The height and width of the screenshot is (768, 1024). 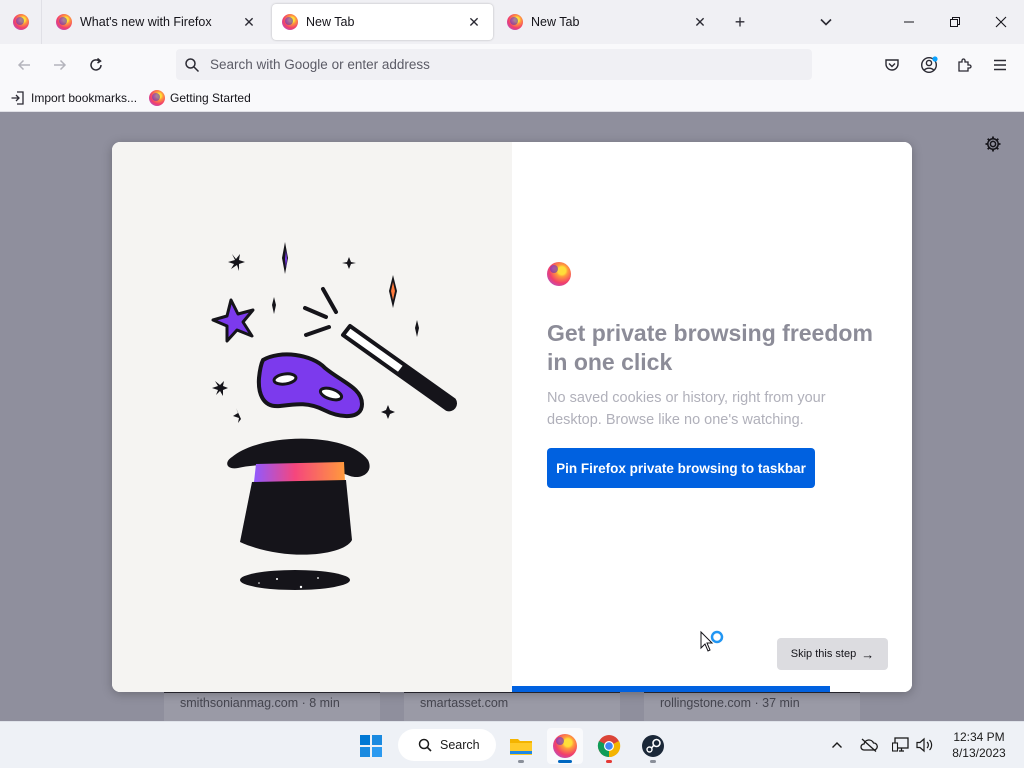 I want to click on windows-taskbar: Search 12:34 PM 8/13/2023, so click(x=512, y=744).